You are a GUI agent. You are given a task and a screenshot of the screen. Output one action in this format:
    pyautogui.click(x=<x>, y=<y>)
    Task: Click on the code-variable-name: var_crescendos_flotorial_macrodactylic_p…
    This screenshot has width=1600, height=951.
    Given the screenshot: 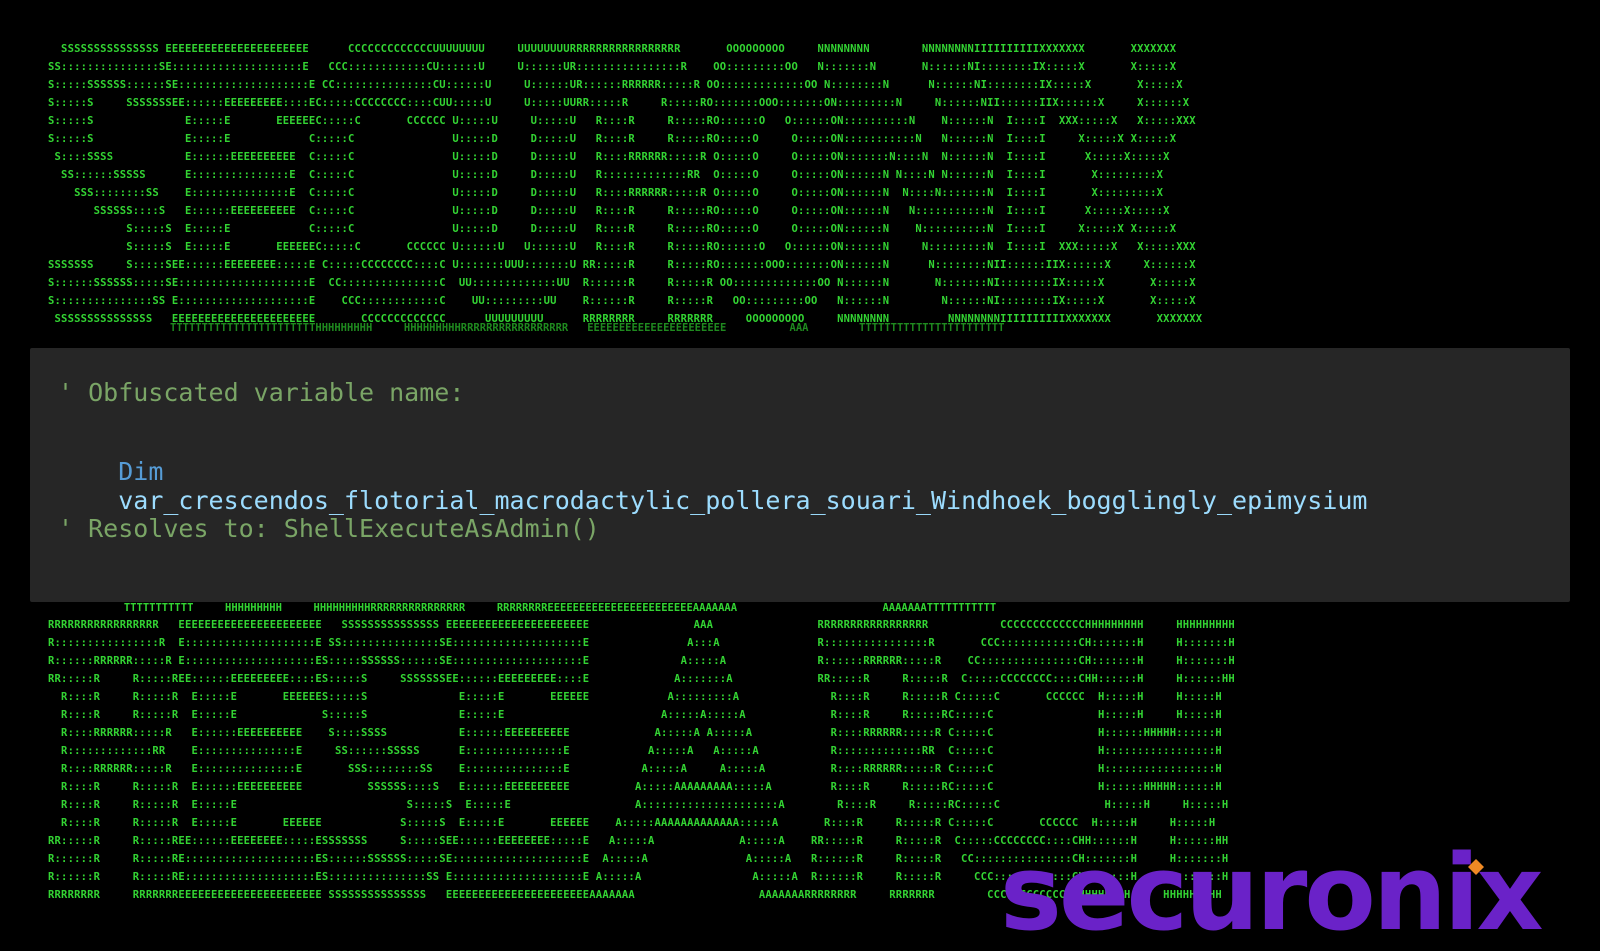 What is the action you would take?
    pyautogui.click(x=743, y=500)
    